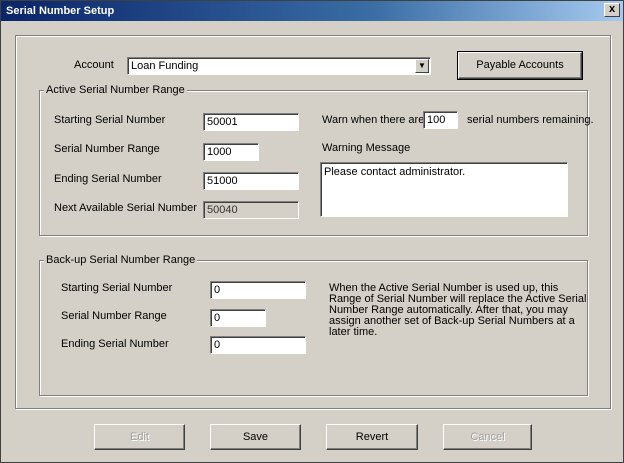 The width and height of the screenshot is (624, 463). Describe the element at coordinates (487, 437) in the screenshot. I see `cancel-button: Cancel` at that location.